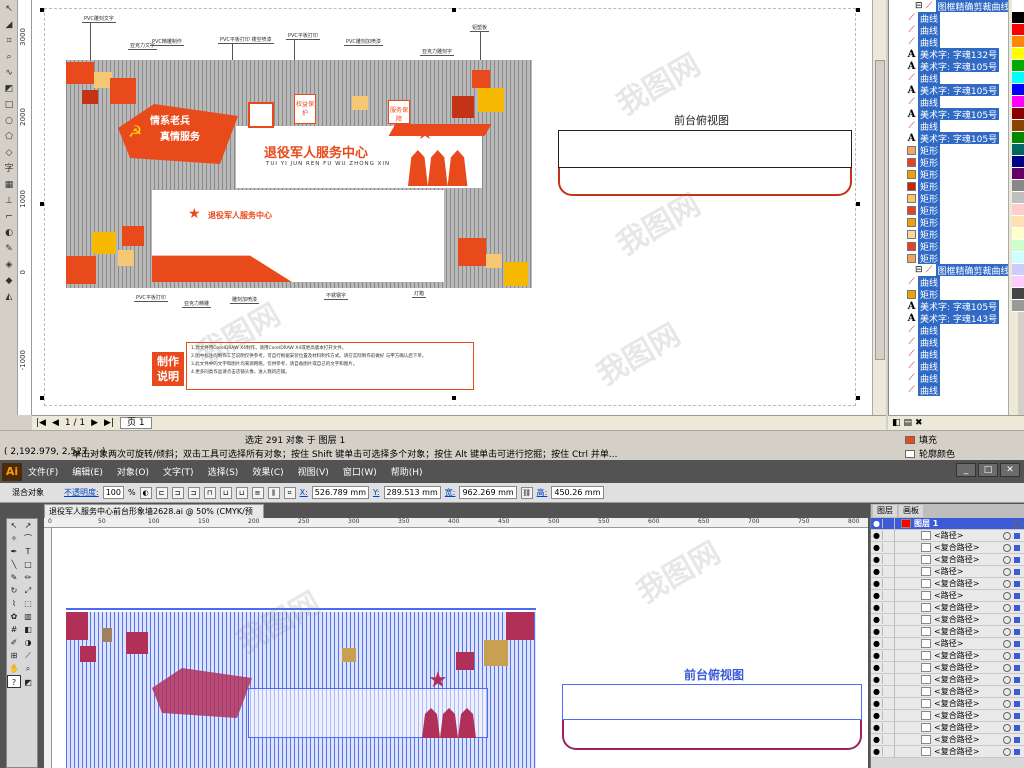 The image size is (1024, 768). I want to click on last-page-icon: ▶|, so click(109, 423).